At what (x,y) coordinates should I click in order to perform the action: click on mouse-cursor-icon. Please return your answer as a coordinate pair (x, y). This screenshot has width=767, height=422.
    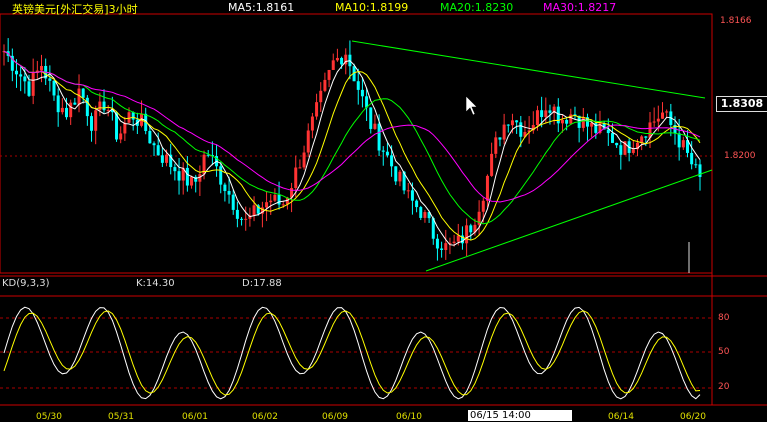
    Looking at the image, I should click on (471, 105).